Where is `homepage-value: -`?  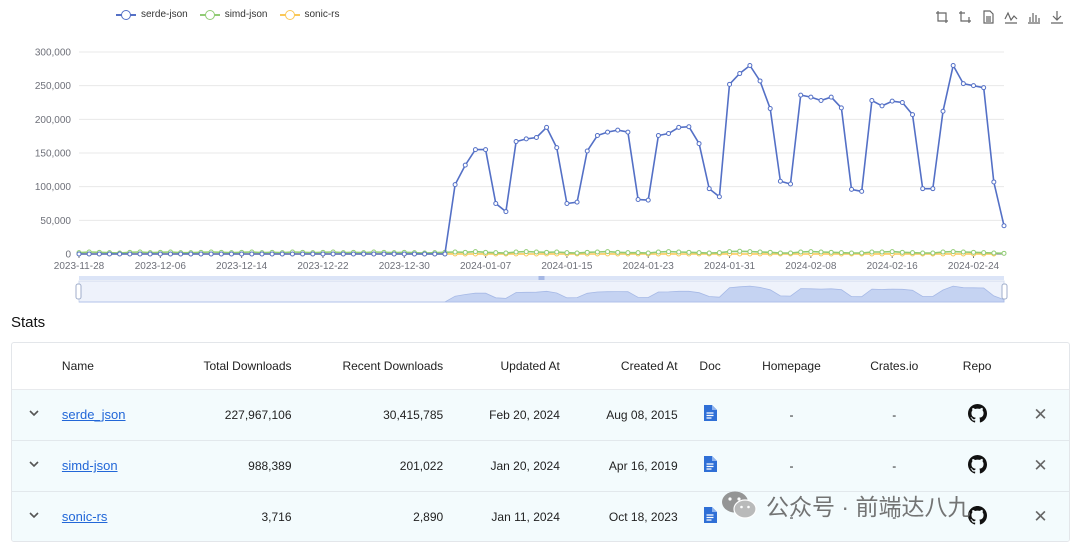 homepage-value: - is located at coordinates (791, 414).